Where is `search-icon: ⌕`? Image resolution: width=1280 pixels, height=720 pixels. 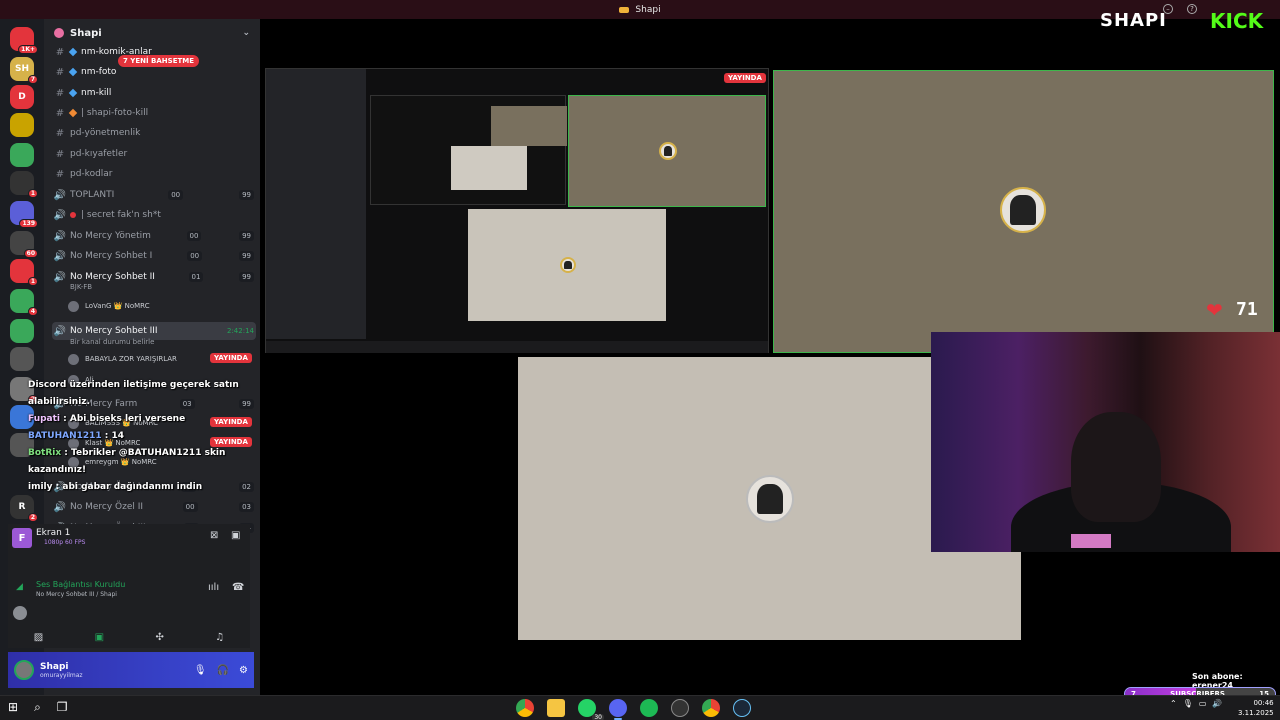
search-icon: ⌕ is located at coordinates (37, 707).